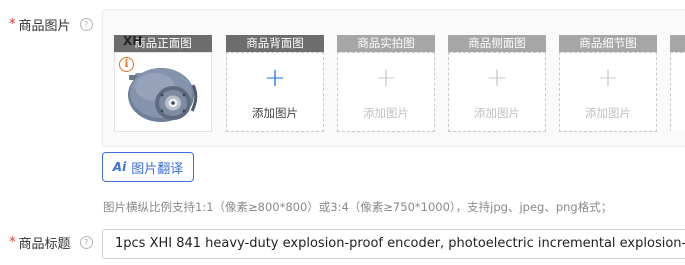 This screenshot has width=685, height=265. Describe the element at coordinates (163, 83) in the screenshot. I see `slot-front-image: 商品正面图` at that location.